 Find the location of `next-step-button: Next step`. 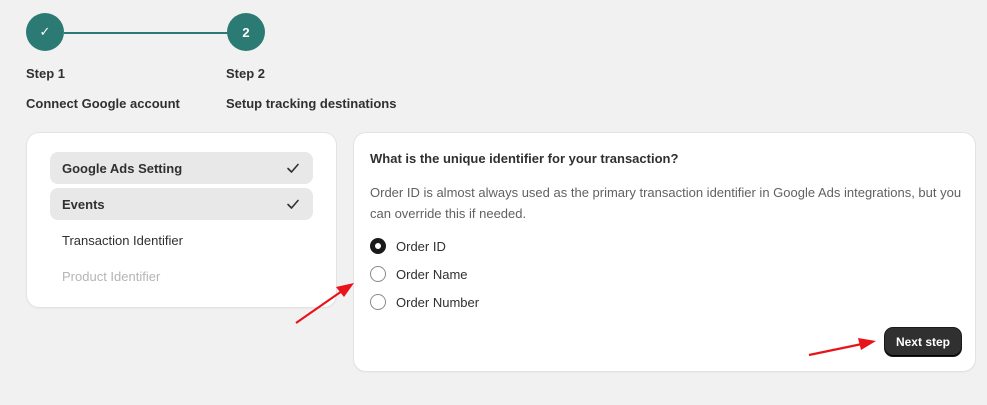

next-step-button: Next step is located at coordinates (922, 342).